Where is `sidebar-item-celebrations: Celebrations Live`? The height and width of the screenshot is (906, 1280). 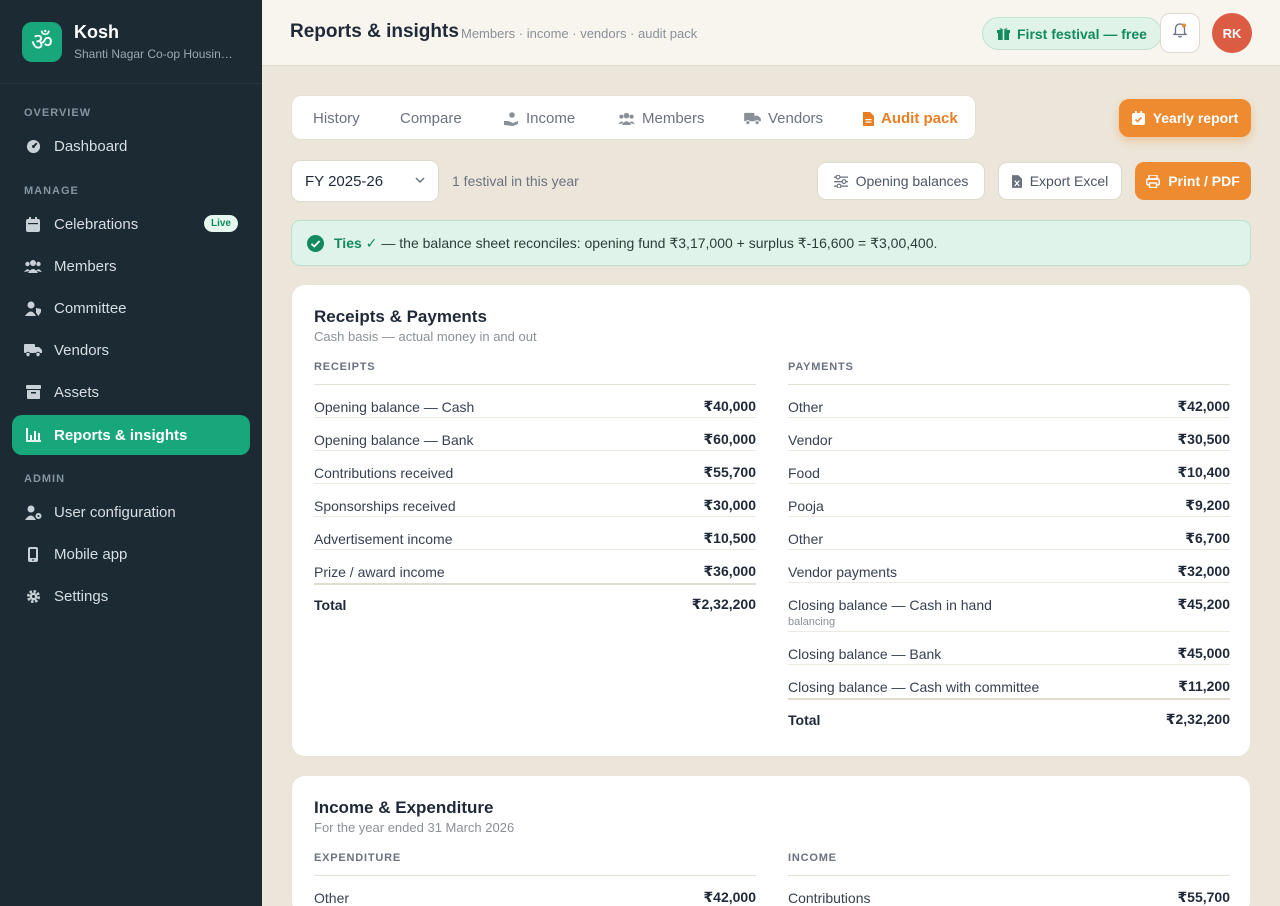
sidebar-item-celebrations: Celebrations Live is located at coordinates (131, 224).